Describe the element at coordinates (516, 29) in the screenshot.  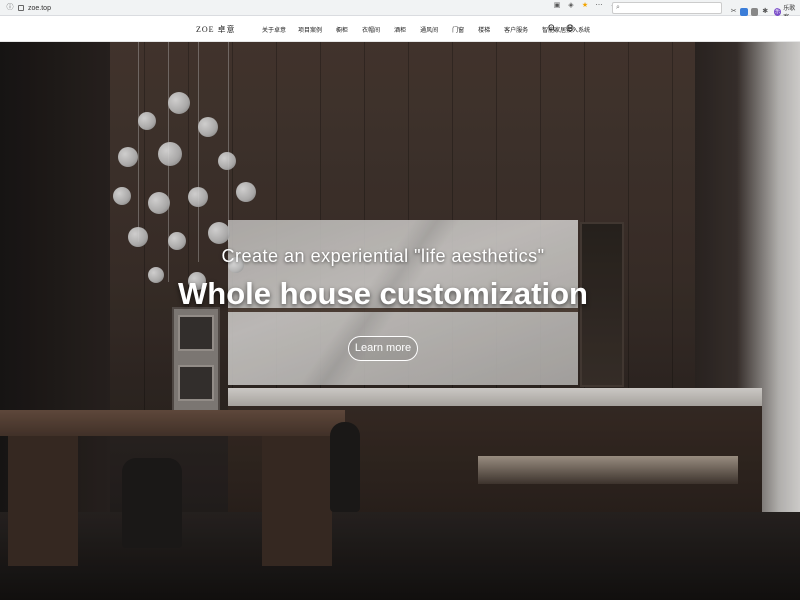
I see `nav-item-service: 客户服务` at that location.